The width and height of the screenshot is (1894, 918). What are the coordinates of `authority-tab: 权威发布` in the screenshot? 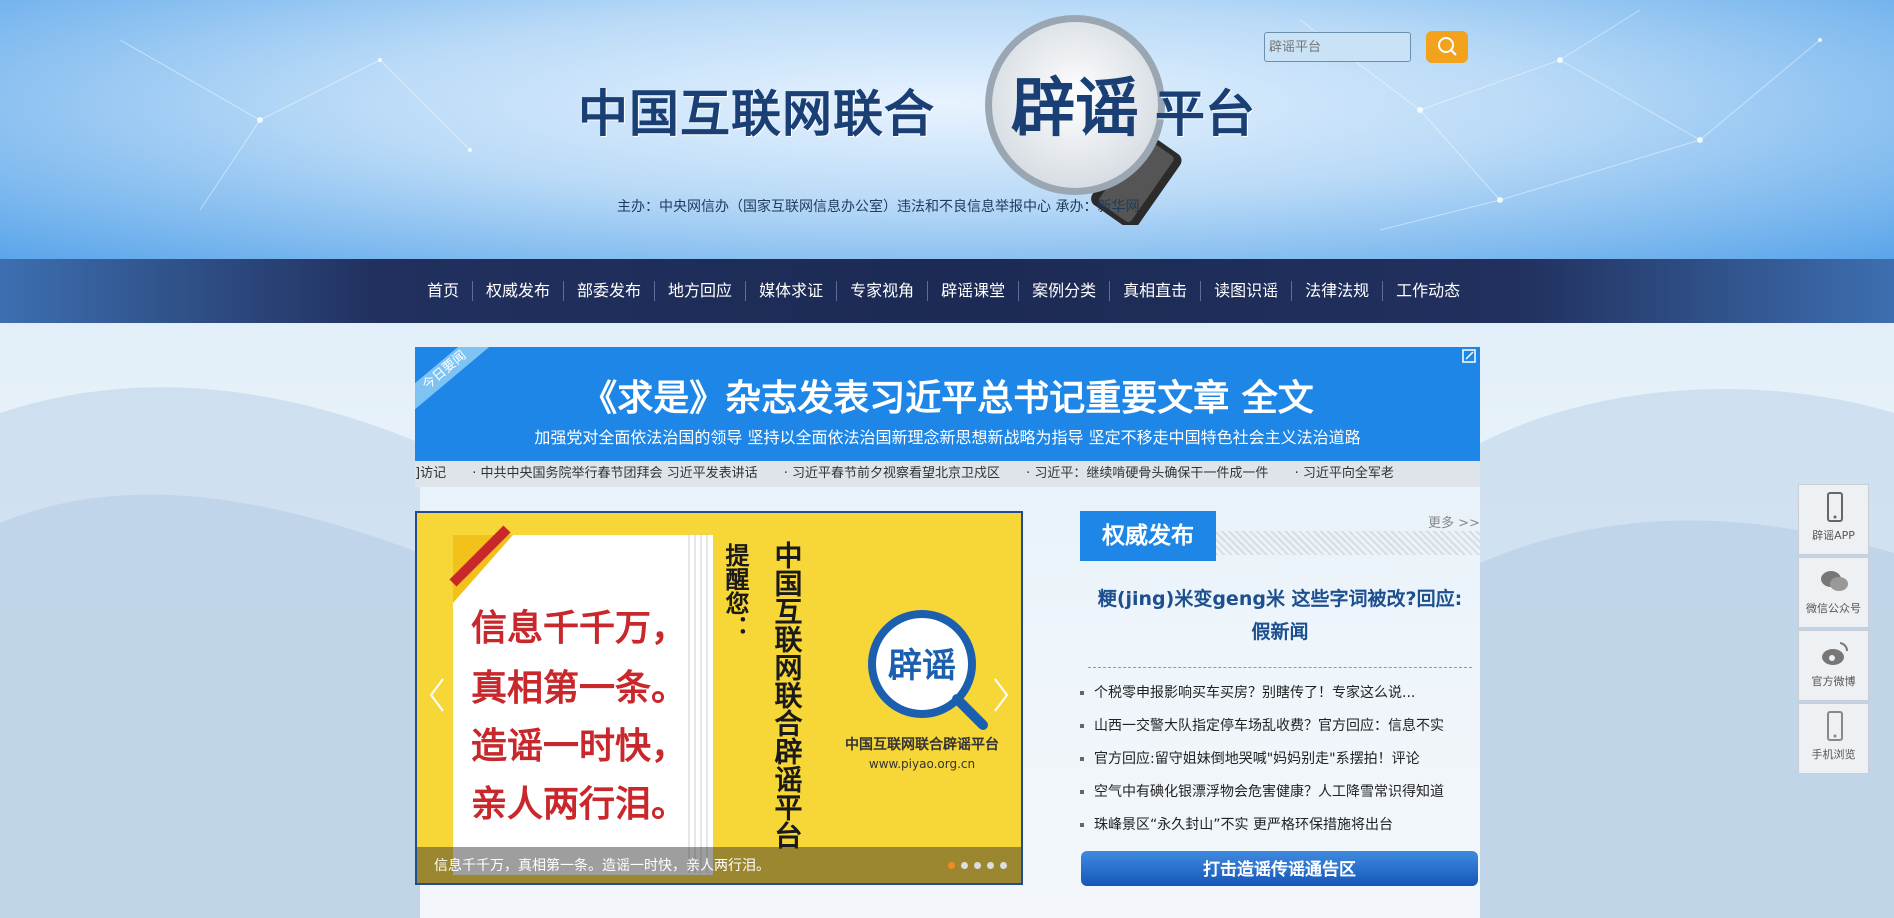 It's located at (1148, 536).